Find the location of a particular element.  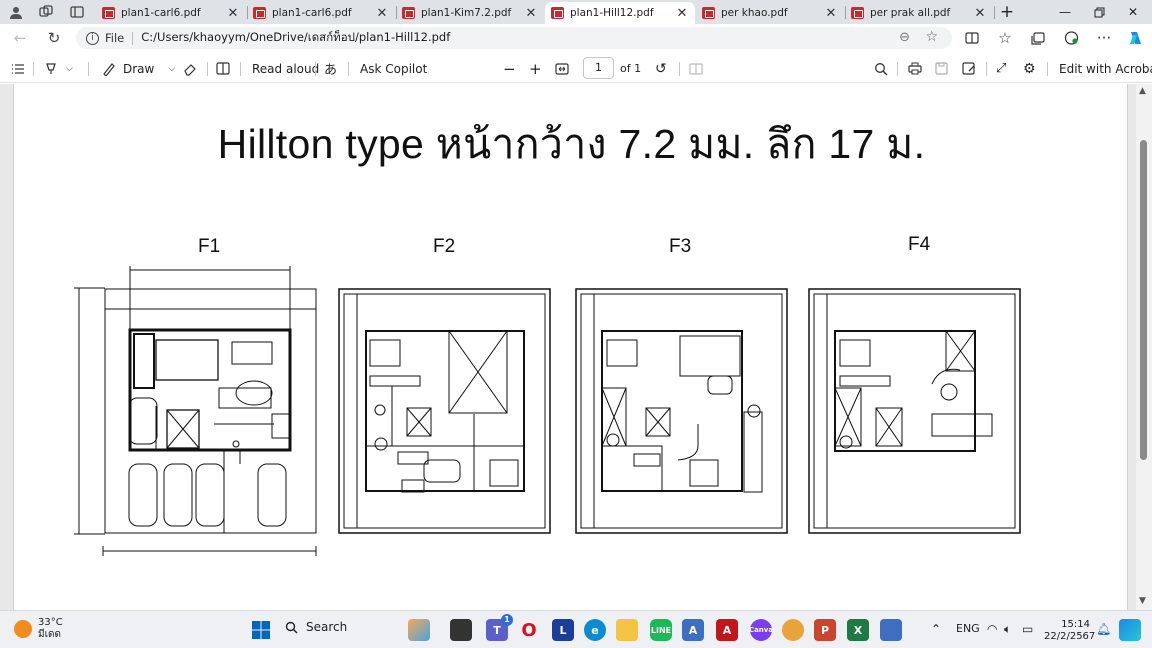

read-aloud-button: Read aloud is located at coordinates (285, 68).